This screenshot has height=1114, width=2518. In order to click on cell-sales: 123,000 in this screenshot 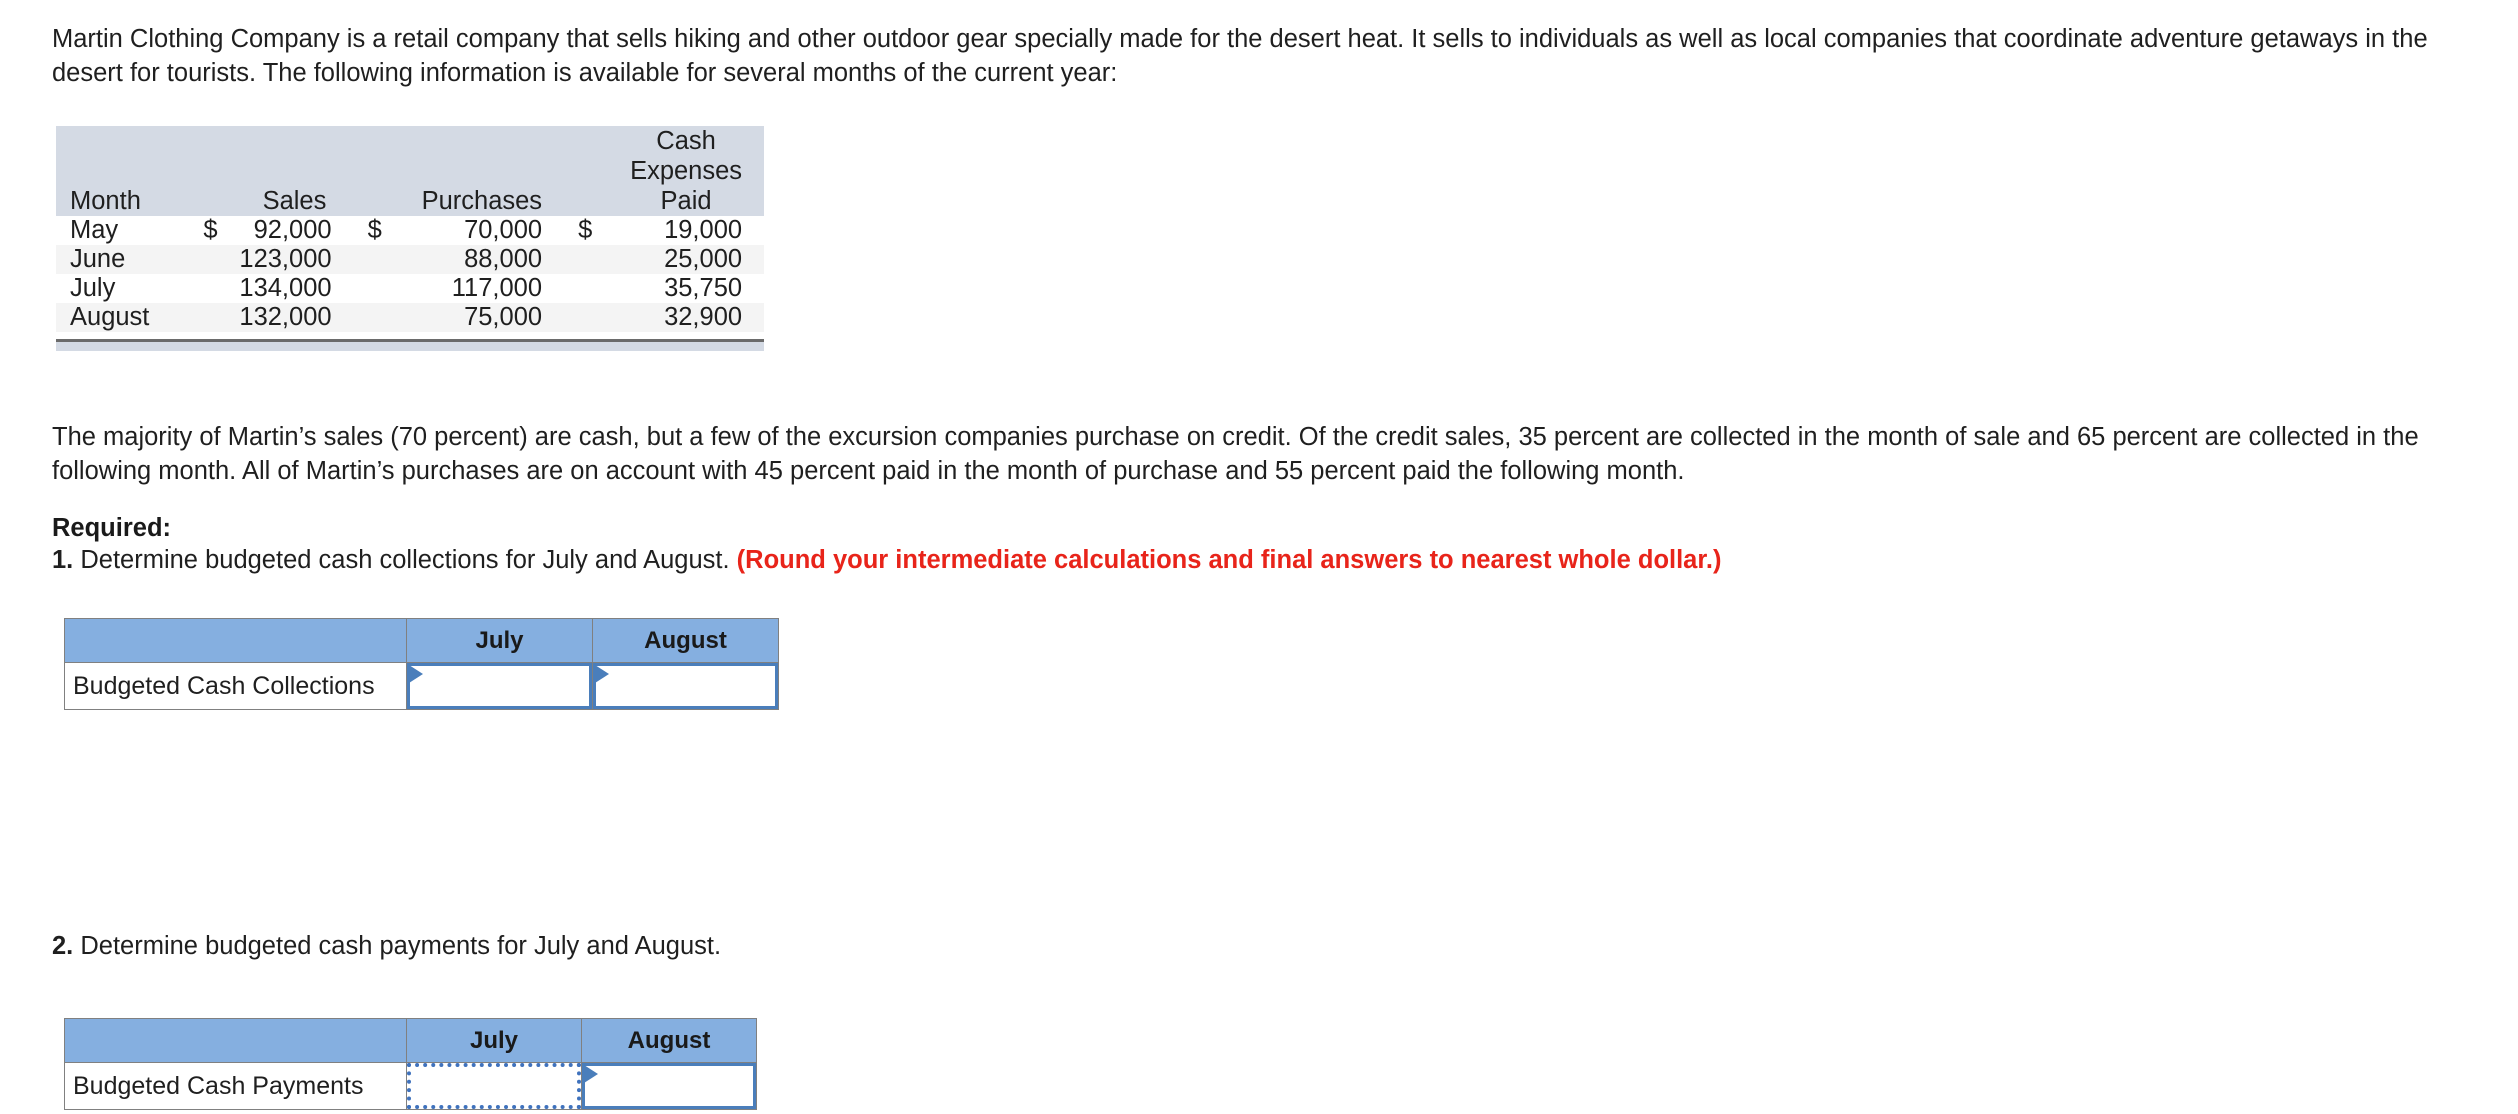, I will do `click(291, 259)`.